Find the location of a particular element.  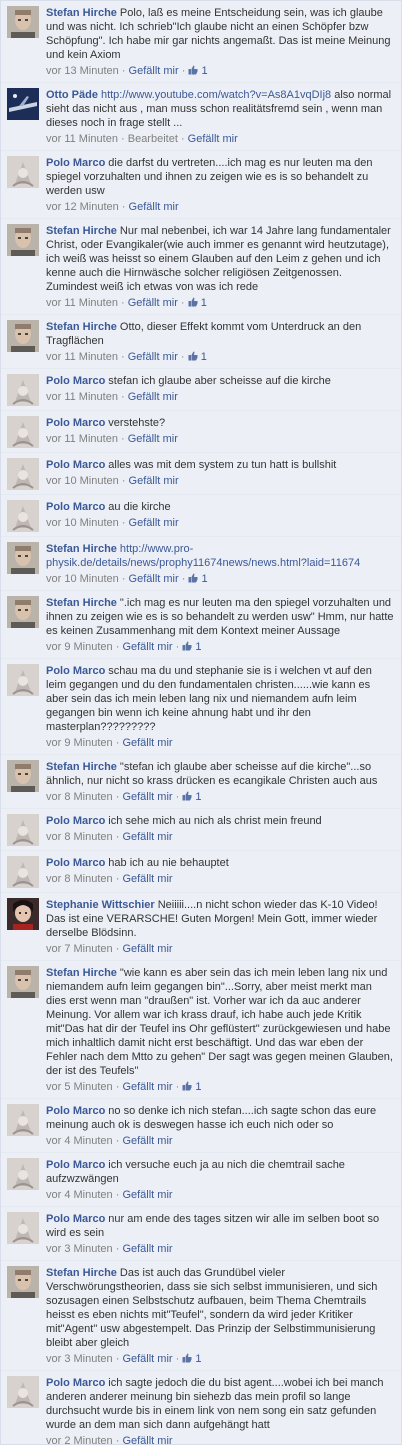

comment-timestamp: vor 2 Minuten is located at coordinates (79, 1439).